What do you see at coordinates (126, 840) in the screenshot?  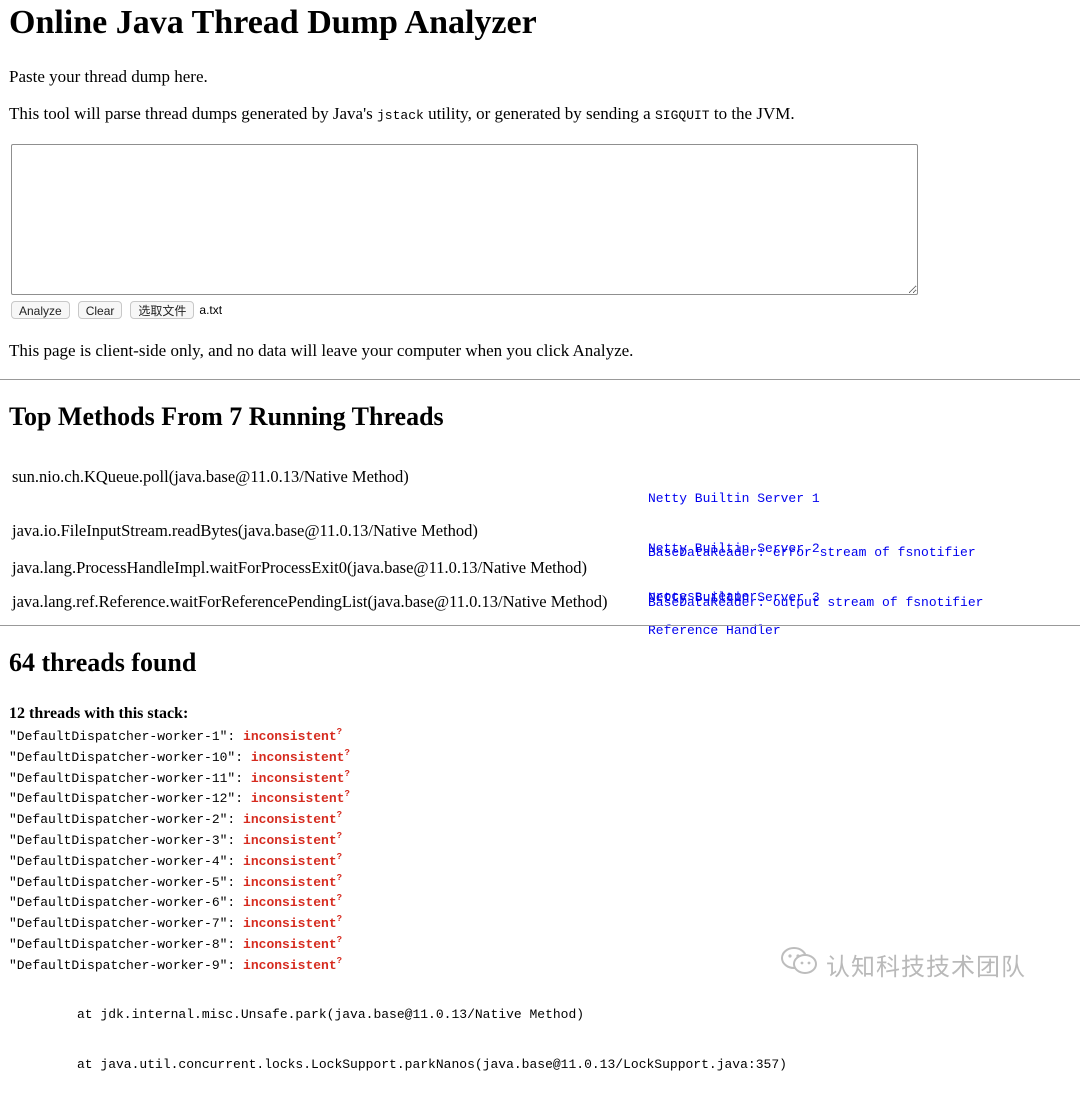 I see `thread-name: "DefaultDispatcher-worker-3":` at bounding box center [126, 840].